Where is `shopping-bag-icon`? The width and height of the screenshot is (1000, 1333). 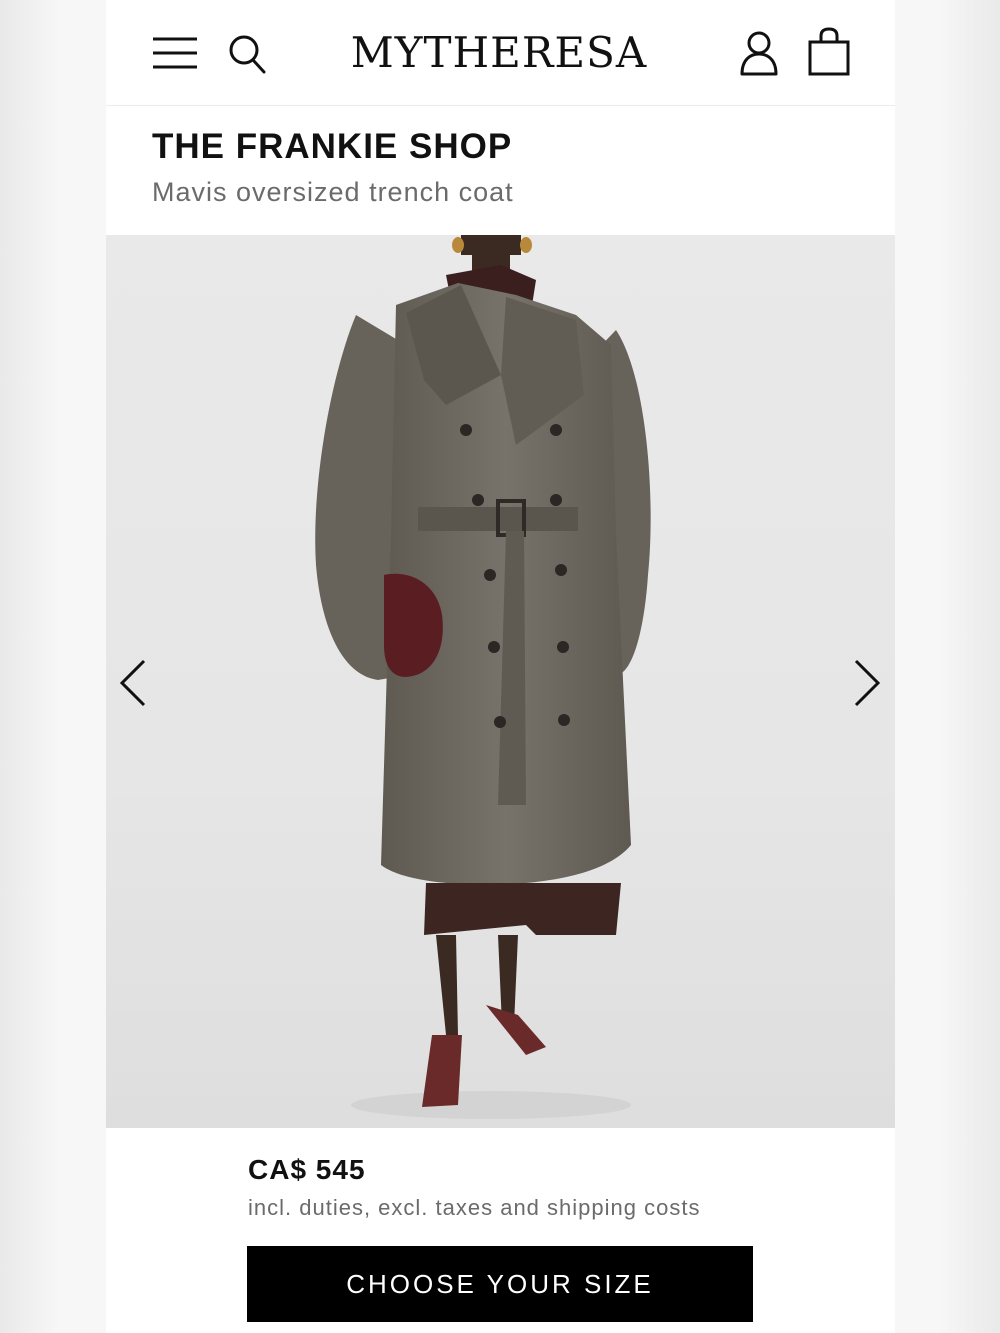
shopping-bag-icon is located at coordinates (829, 52).